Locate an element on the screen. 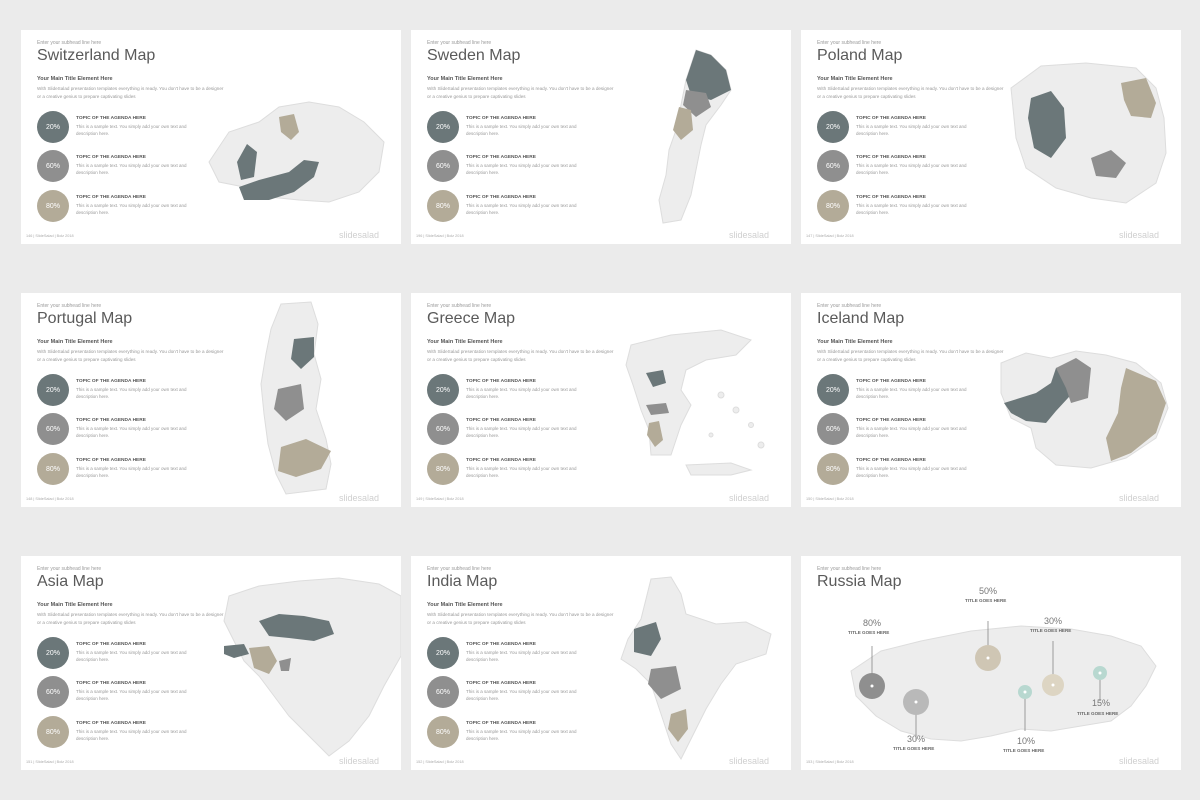  slide-title: Iceland Map is located at coordinates (861, 318).